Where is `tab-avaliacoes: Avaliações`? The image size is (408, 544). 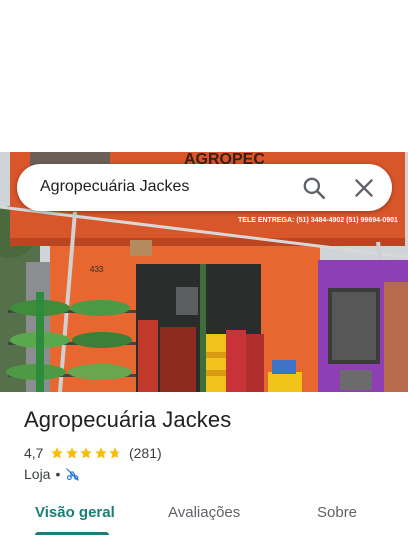 tab-avaliacoes: Avaliações is located at coordinates (204, 512).